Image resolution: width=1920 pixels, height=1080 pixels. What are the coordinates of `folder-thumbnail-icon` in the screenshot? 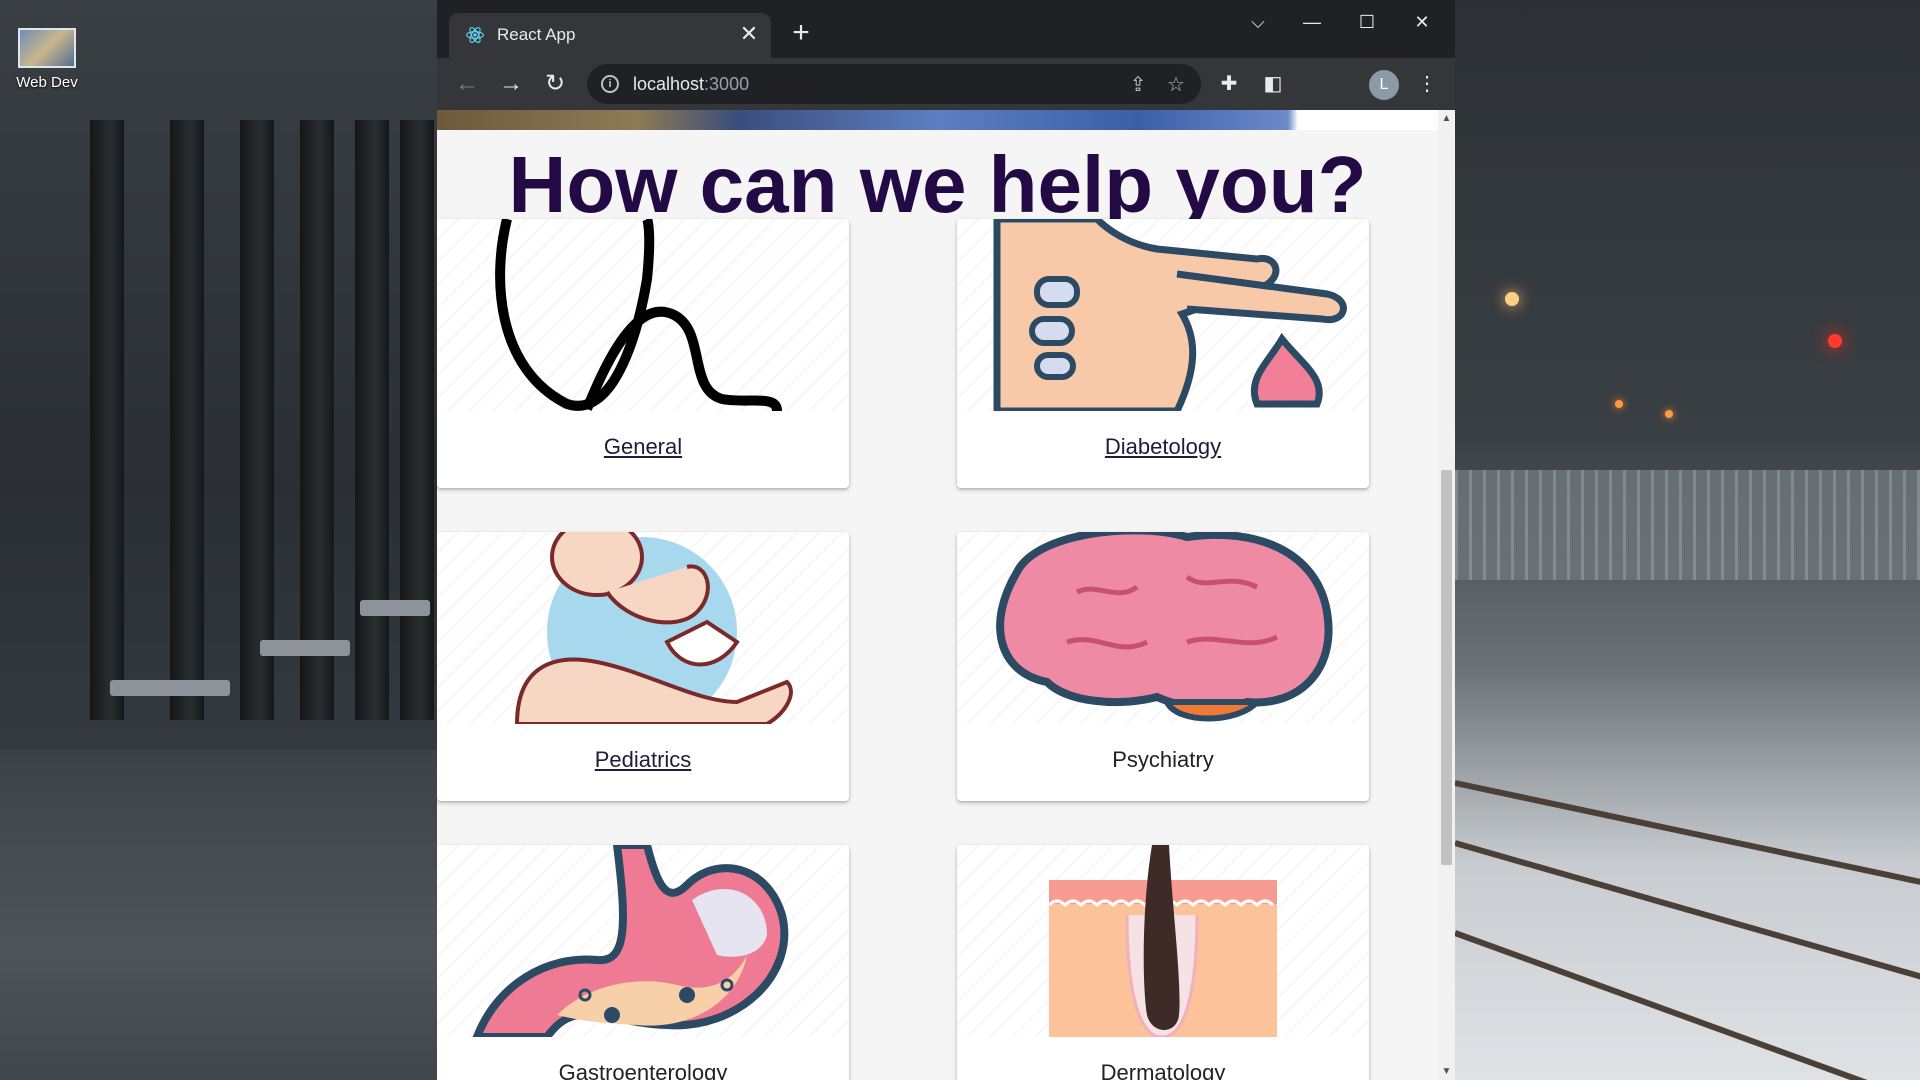 It's located at (47, 48).